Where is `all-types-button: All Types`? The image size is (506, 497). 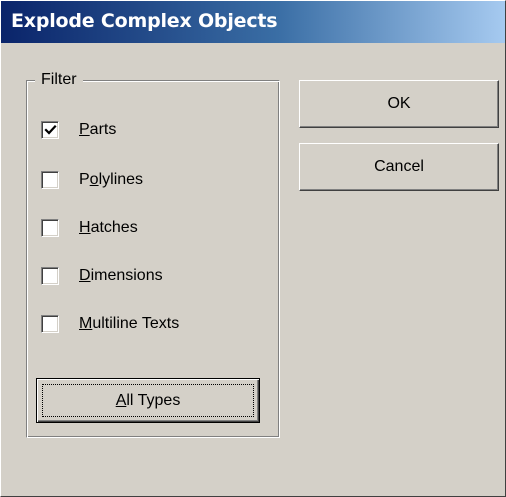 all-types-button: All Types is located at coordinates (148, 400).